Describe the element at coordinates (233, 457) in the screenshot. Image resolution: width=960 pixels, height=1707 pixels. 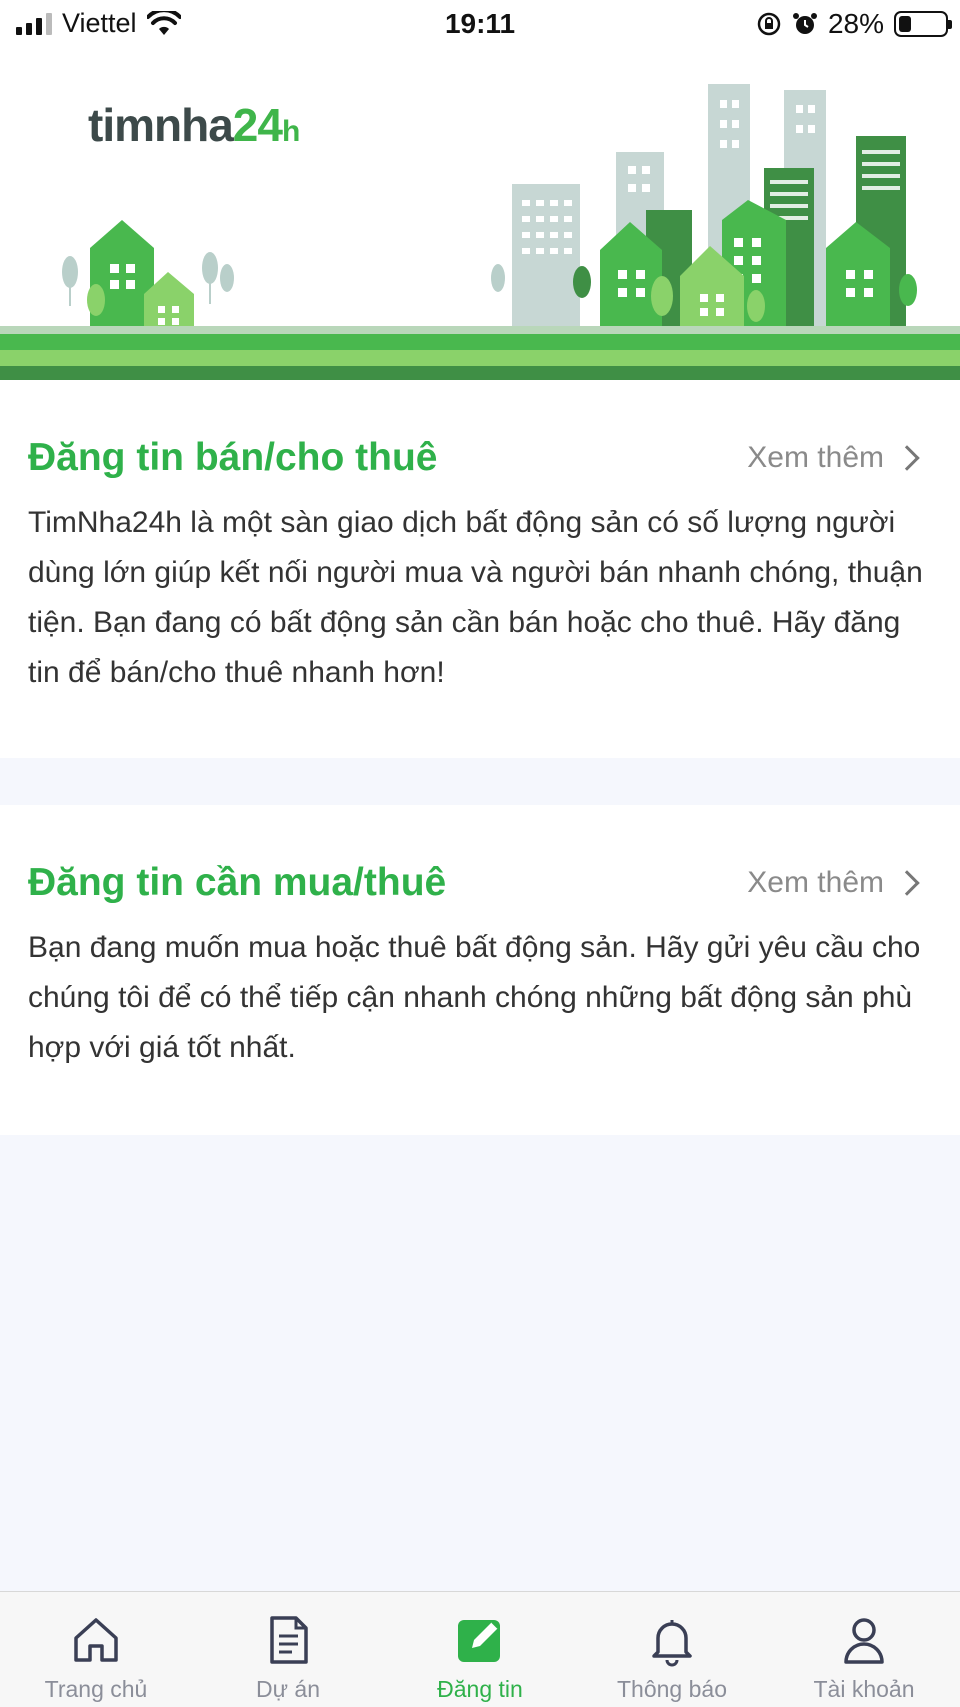
I see `section-title: Đăng tin bán/cho thuê` at that location.